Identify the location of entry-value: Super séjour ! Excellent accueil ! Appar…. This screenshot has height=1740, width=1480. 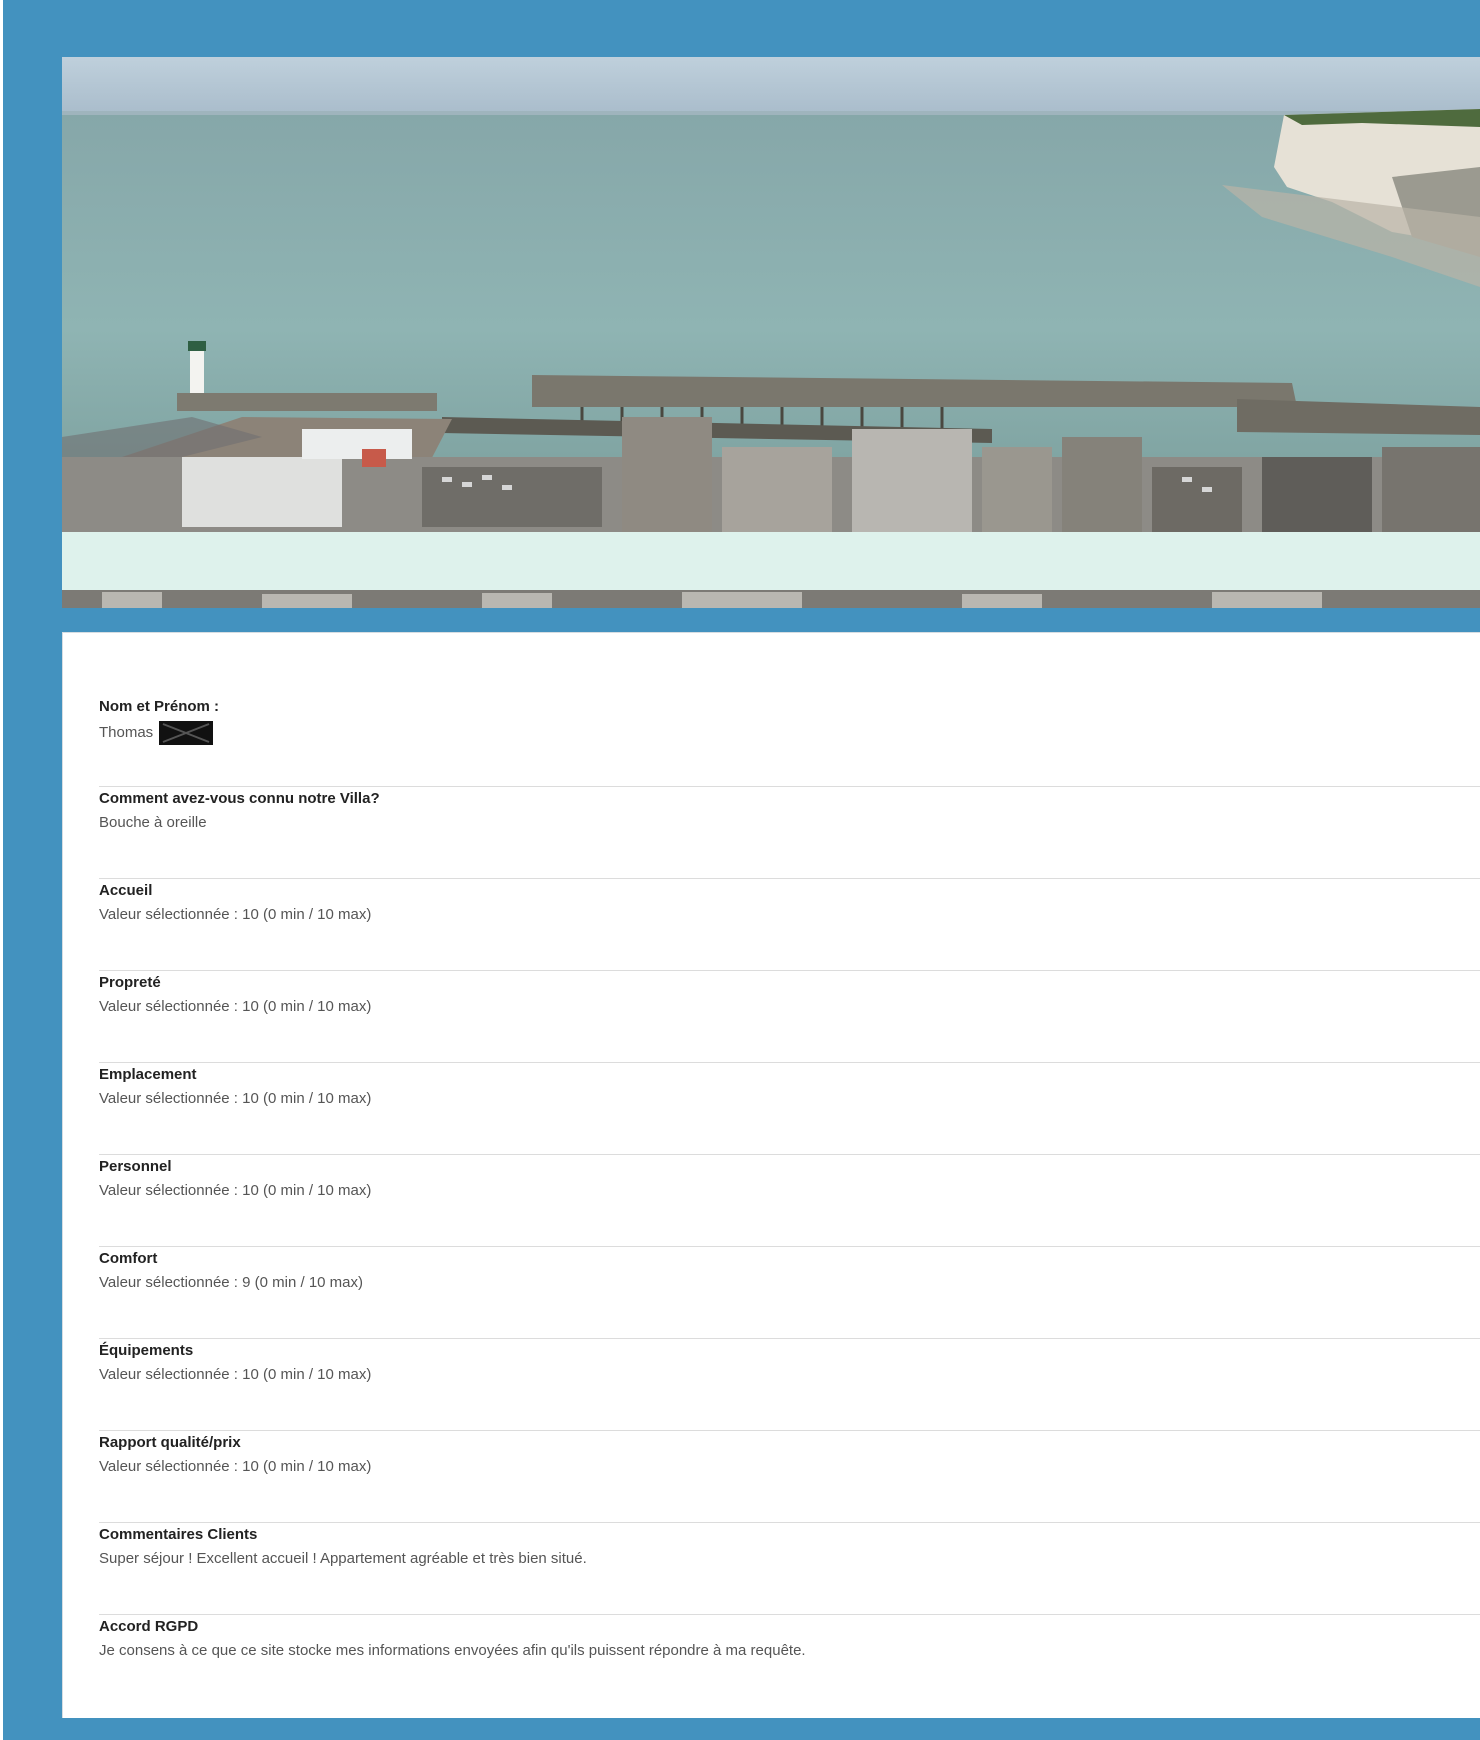
(343, 1558).